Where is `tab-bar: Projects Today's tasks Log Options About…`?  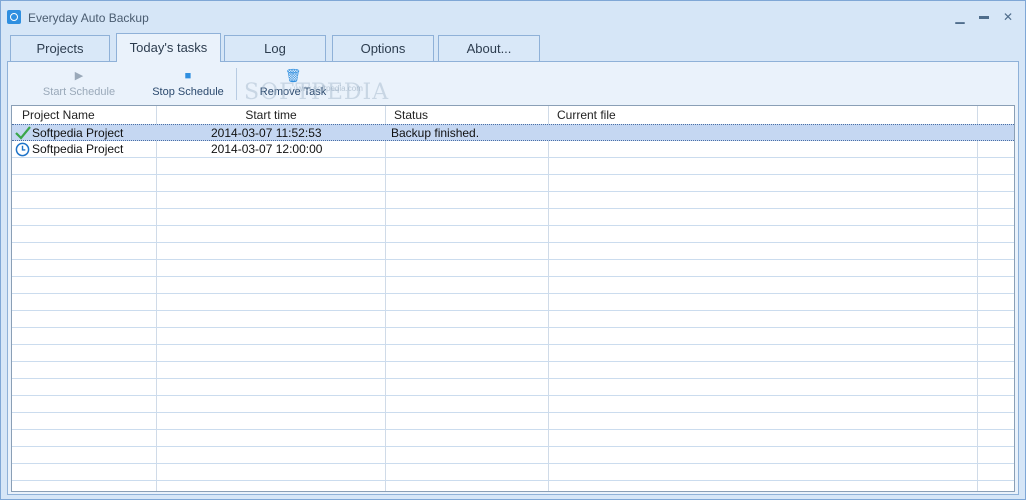 tab-bar: Projects Today's tasks Log Options About… is located at coordinates (513, 47).